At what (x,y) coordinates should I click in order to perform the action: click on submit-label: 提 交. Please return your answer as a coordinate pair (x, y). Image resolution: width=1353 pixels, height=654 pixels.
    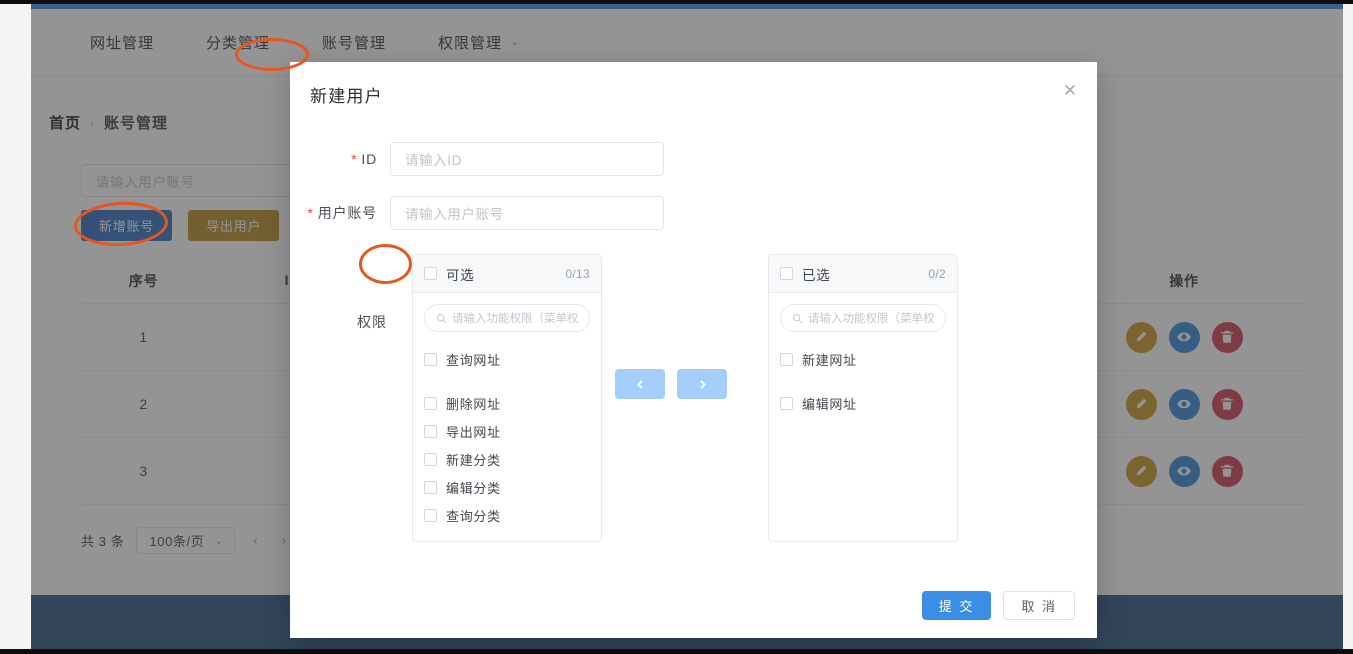
    Looking at the image, I should click on (956, 606).